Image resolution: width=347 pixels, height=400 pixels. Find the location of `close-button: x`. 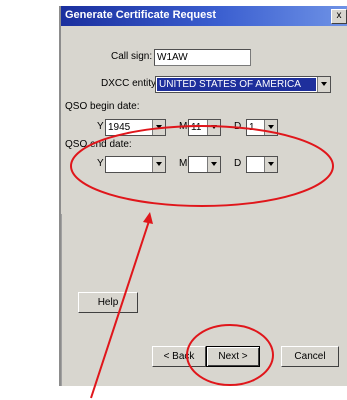

close-button: x is located at coordinates (339, 16).